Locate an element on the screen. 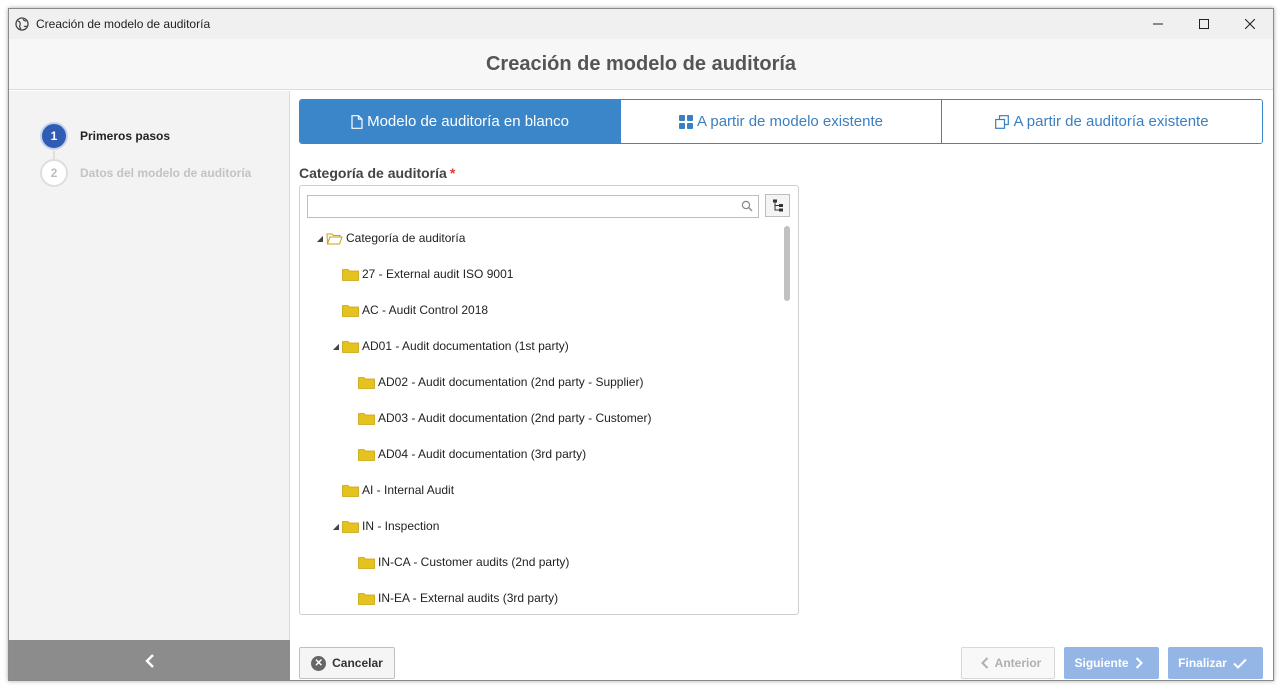 The height and width of the screenshot is (688, 1282). previous-label: Anterior is located at coordinates (1018, 663).